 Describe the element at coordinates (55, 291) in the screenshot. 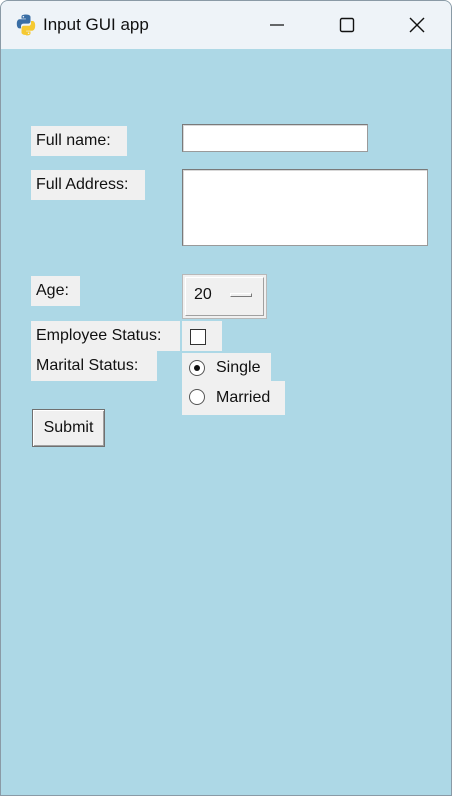

I see `age-label: Age:` at that location.